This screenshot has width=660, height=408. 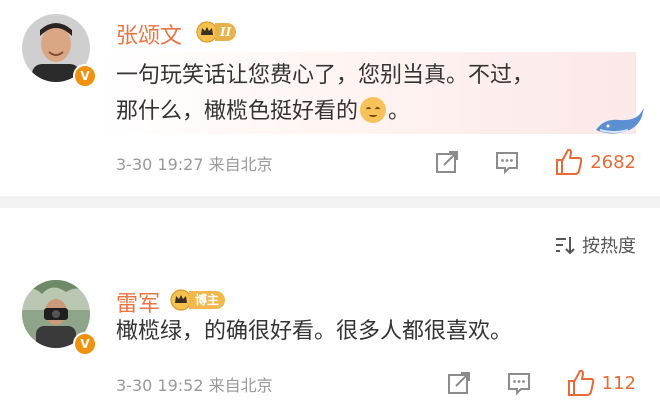 I want to click on timestamp: 3-30 19:52, so click(x=160, y=385).